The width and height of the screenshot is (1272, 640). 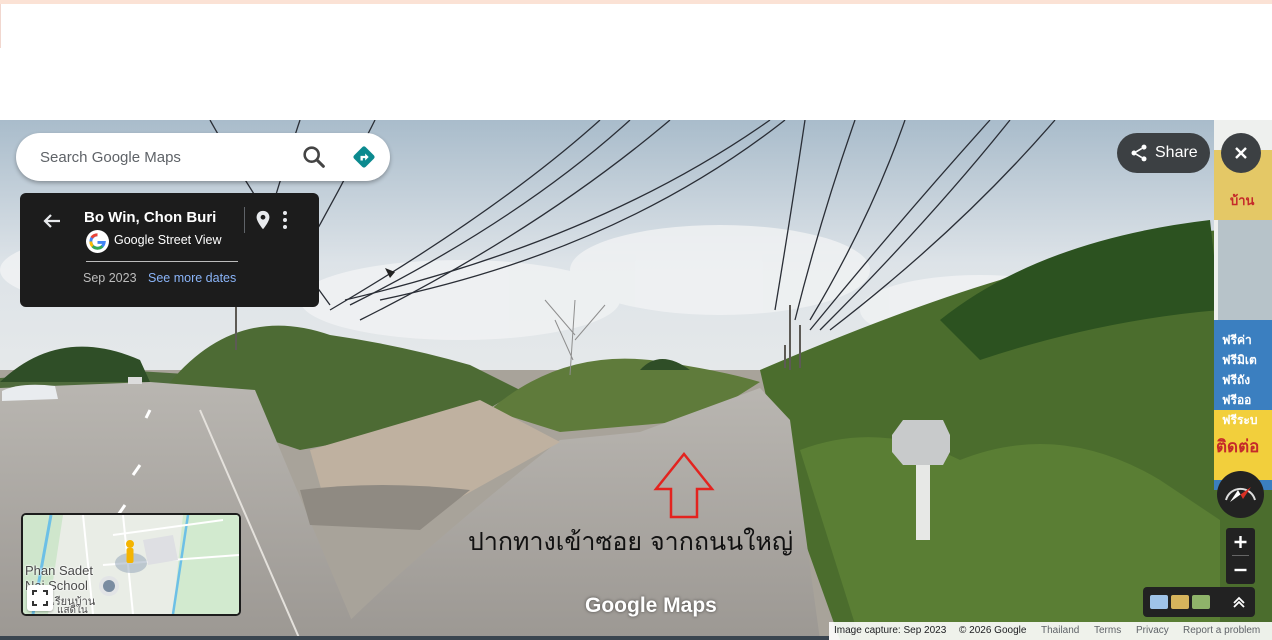 I want to click on imagery-layer-panel, so click(x=1199, y=602).